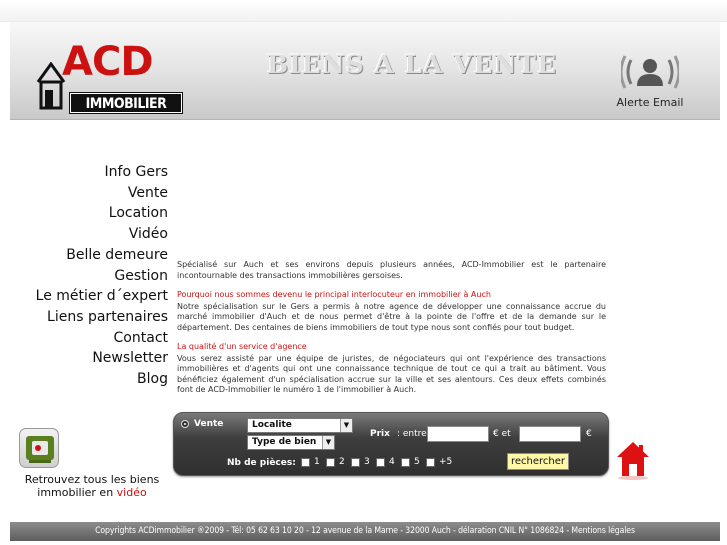 The width and height of the screenshot is (727, 545). I want to click on logo-brand-text: ACD, so click(108, 62).